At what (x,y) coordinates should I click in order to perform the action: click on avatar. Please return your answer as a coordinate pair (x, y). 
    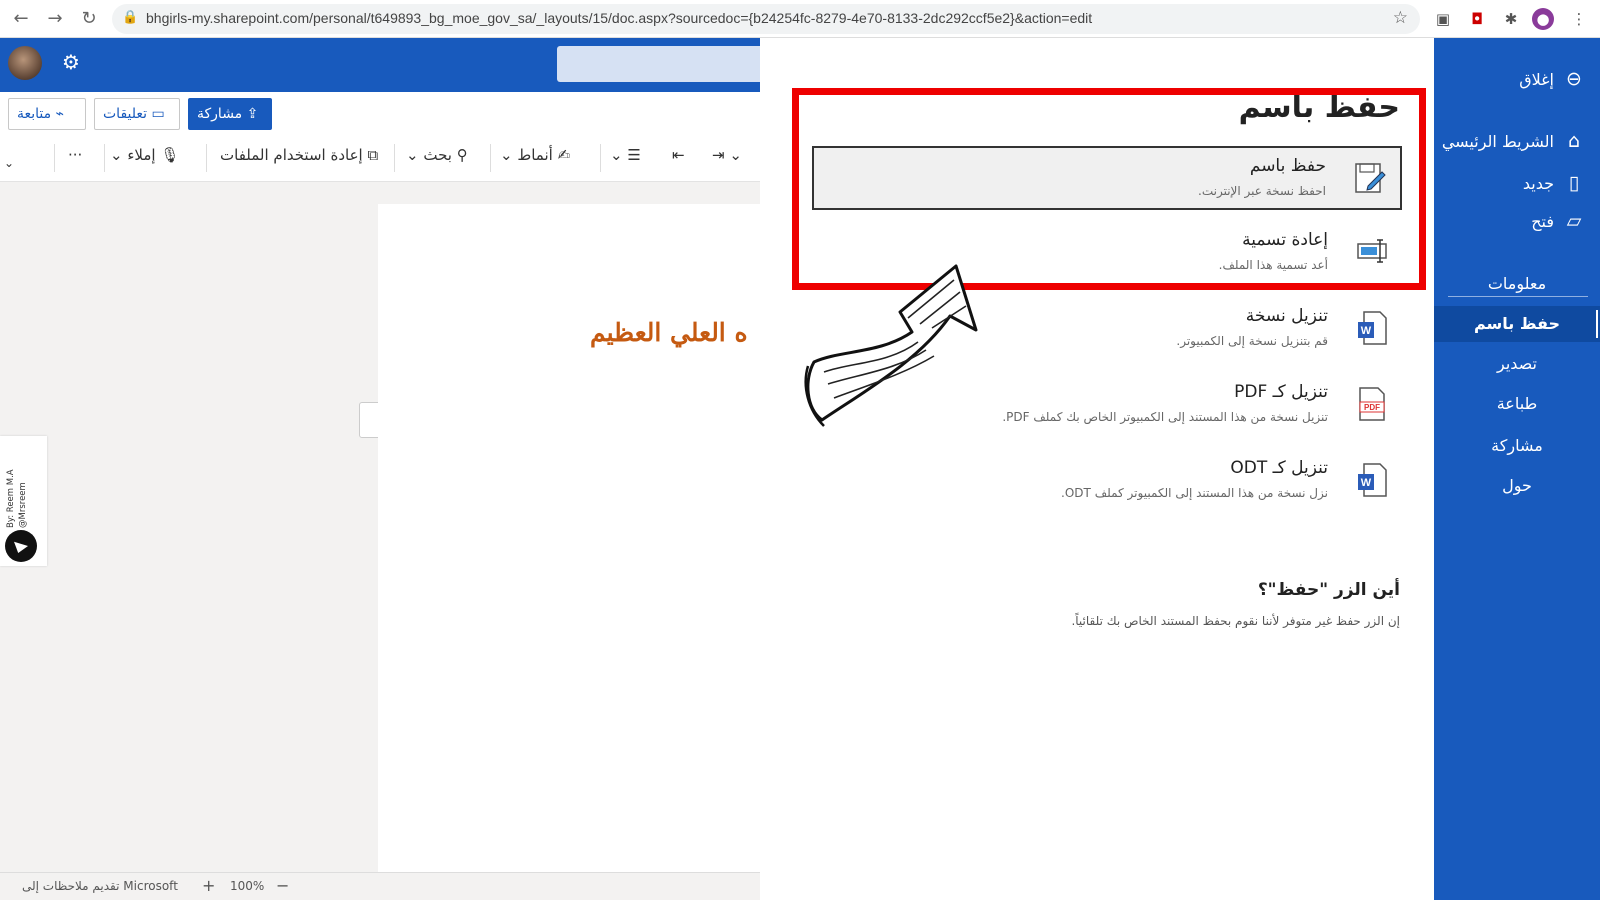
    Looking at the image, I should click on (25, 63).